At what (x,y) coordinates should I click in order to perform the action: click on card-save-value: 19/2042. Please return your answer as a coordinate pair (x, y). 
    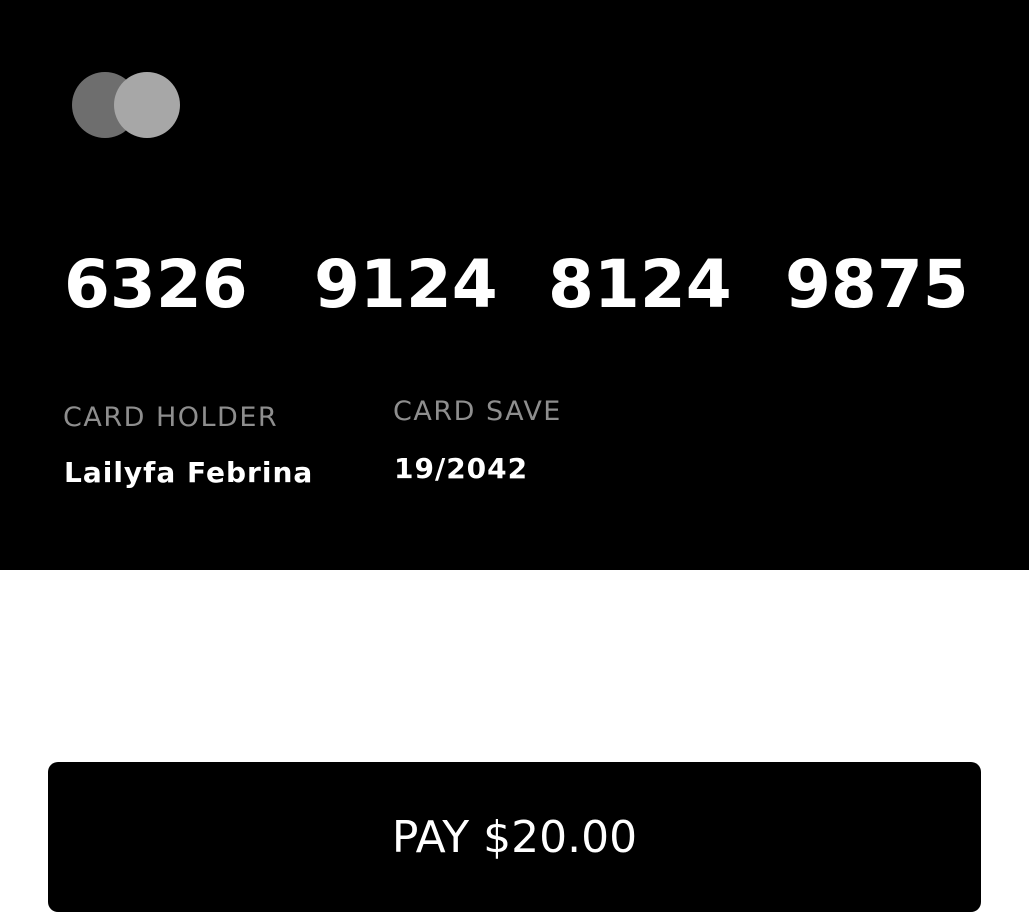
    Looking at the image, I should click on (461, 468).